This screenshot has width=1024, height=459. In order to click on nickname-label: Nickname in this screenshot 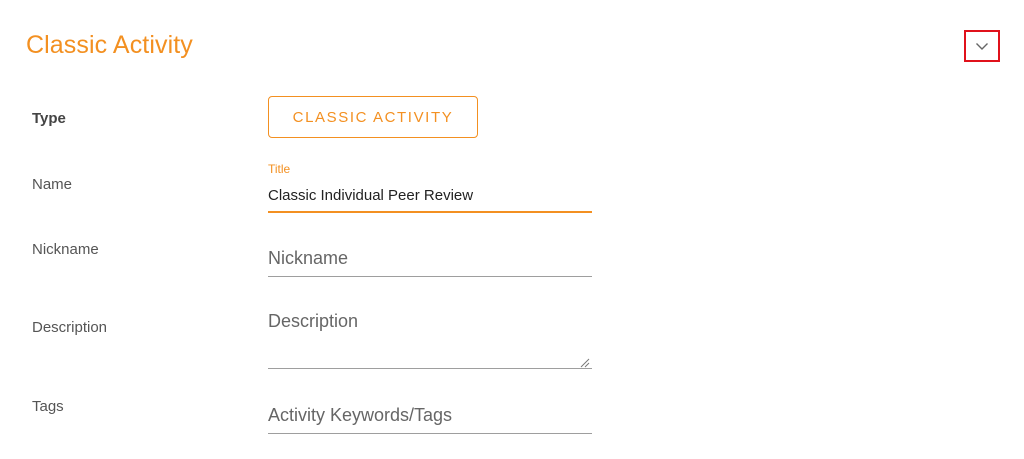, I will do `click(65, 249)`.